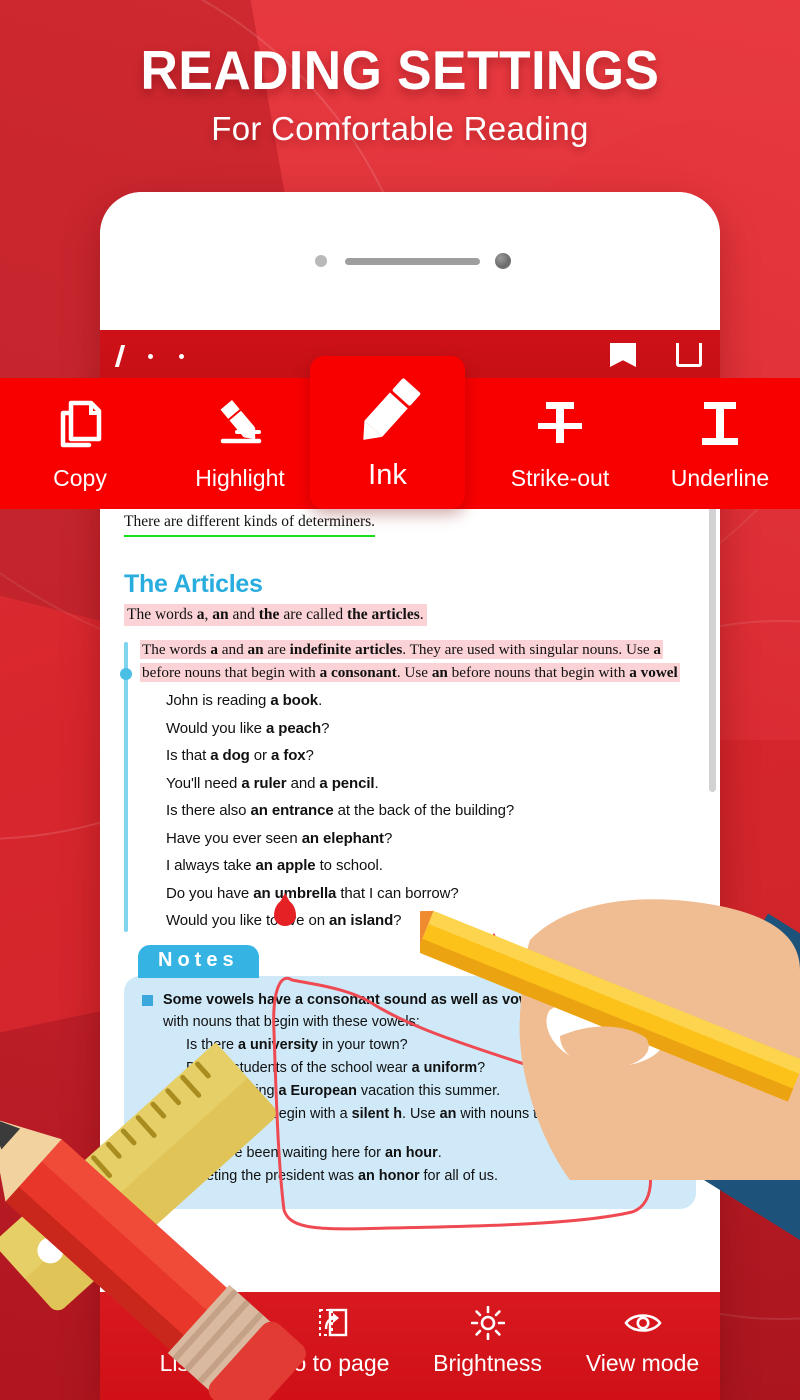  What do you see at coordinates (240, 756) in the screenshot?
I see `list-item: Is that a dog or a fox?` at bounding box center [240, 756].